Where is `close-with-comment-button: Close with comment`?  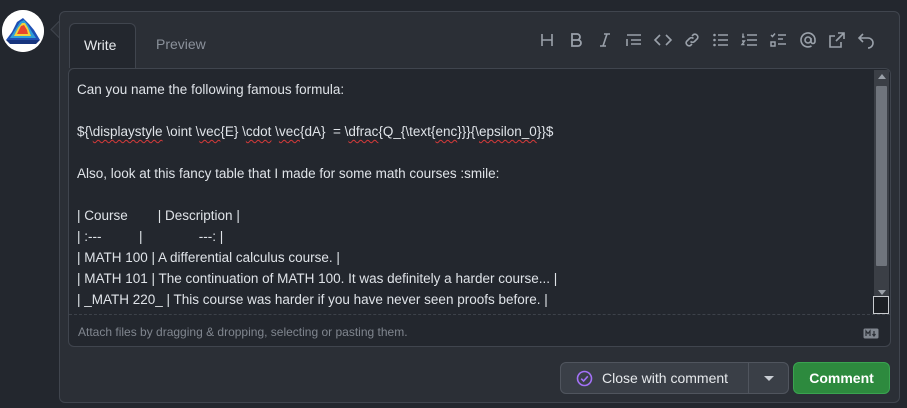
close-with-comment-button: Close with comment is located at coordinates (654, 378).